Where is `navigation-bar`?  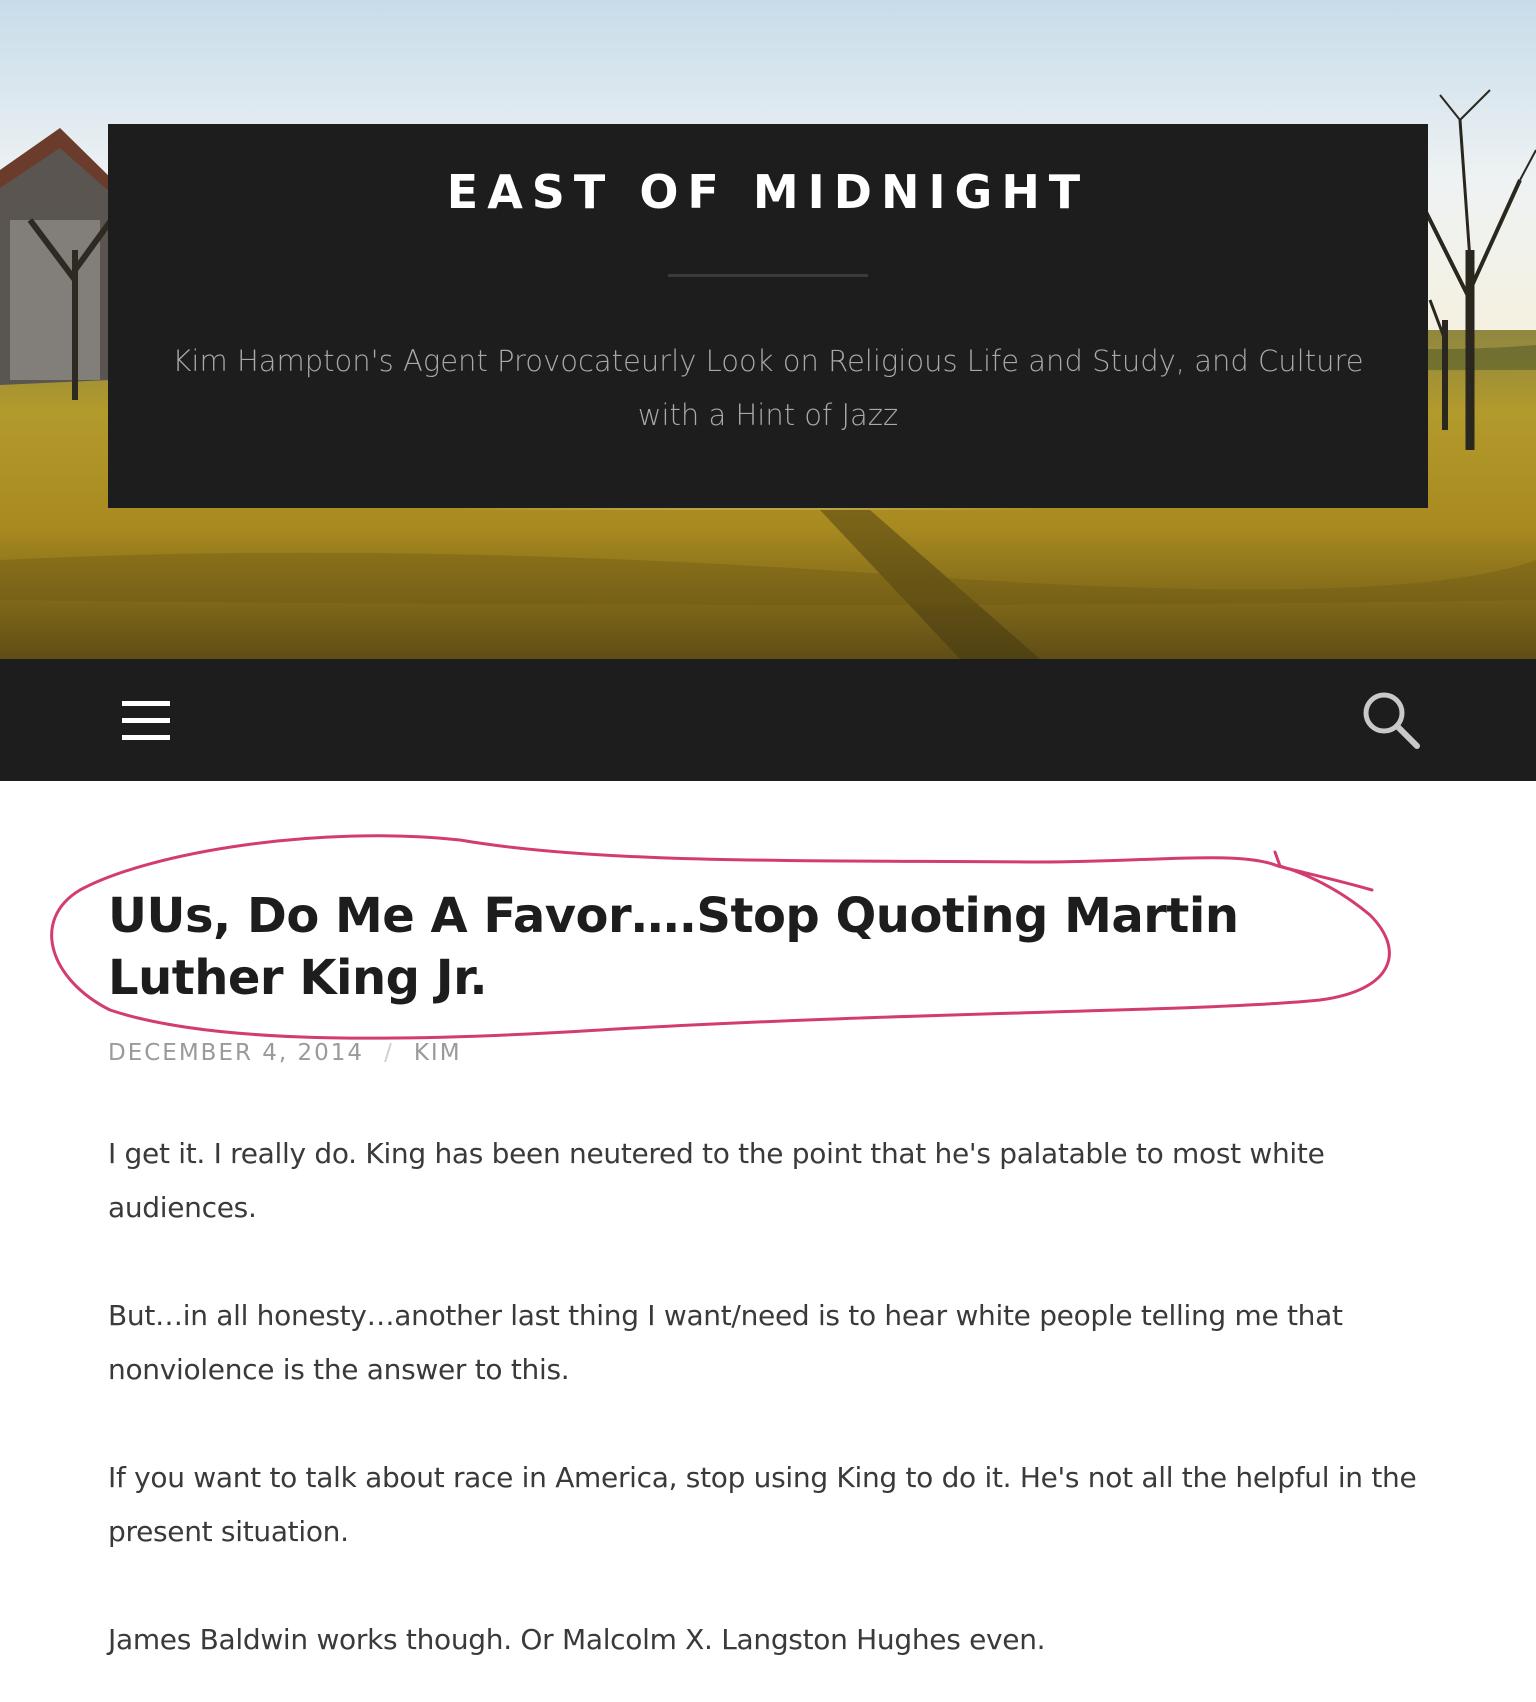 navigation-bar is located at coordinates (768, 720).